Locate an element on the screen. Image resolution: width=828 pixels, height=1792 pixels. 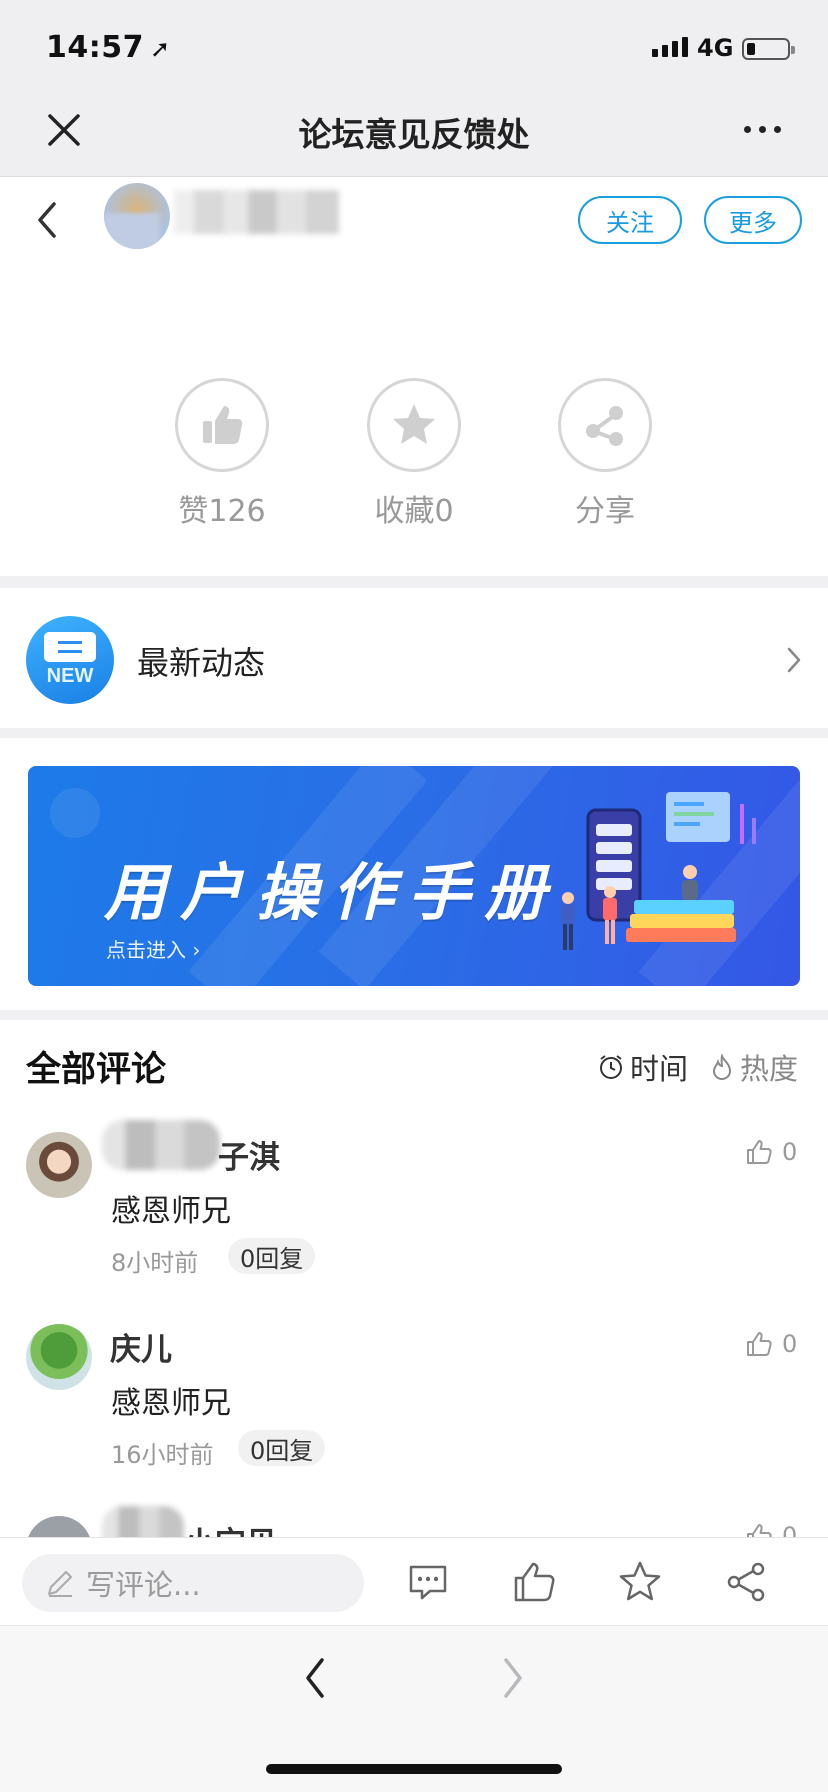
favorite-action: 收藏0 is located at coordinates (414, 454).